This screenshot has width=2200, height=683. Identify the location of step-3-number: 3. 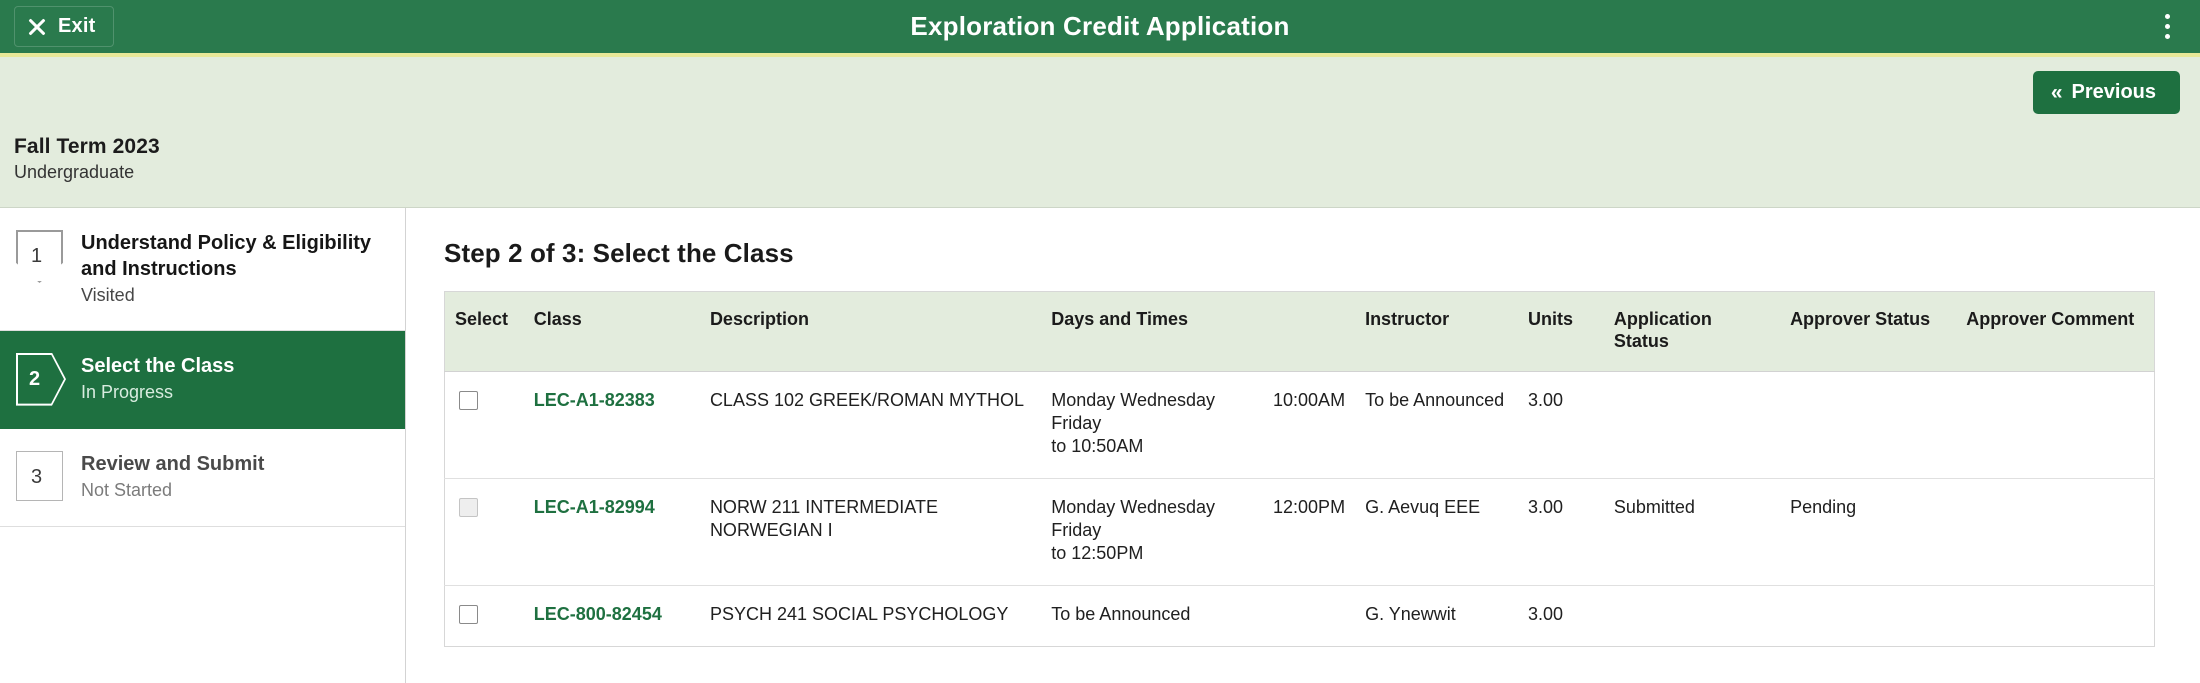
(36, 476).